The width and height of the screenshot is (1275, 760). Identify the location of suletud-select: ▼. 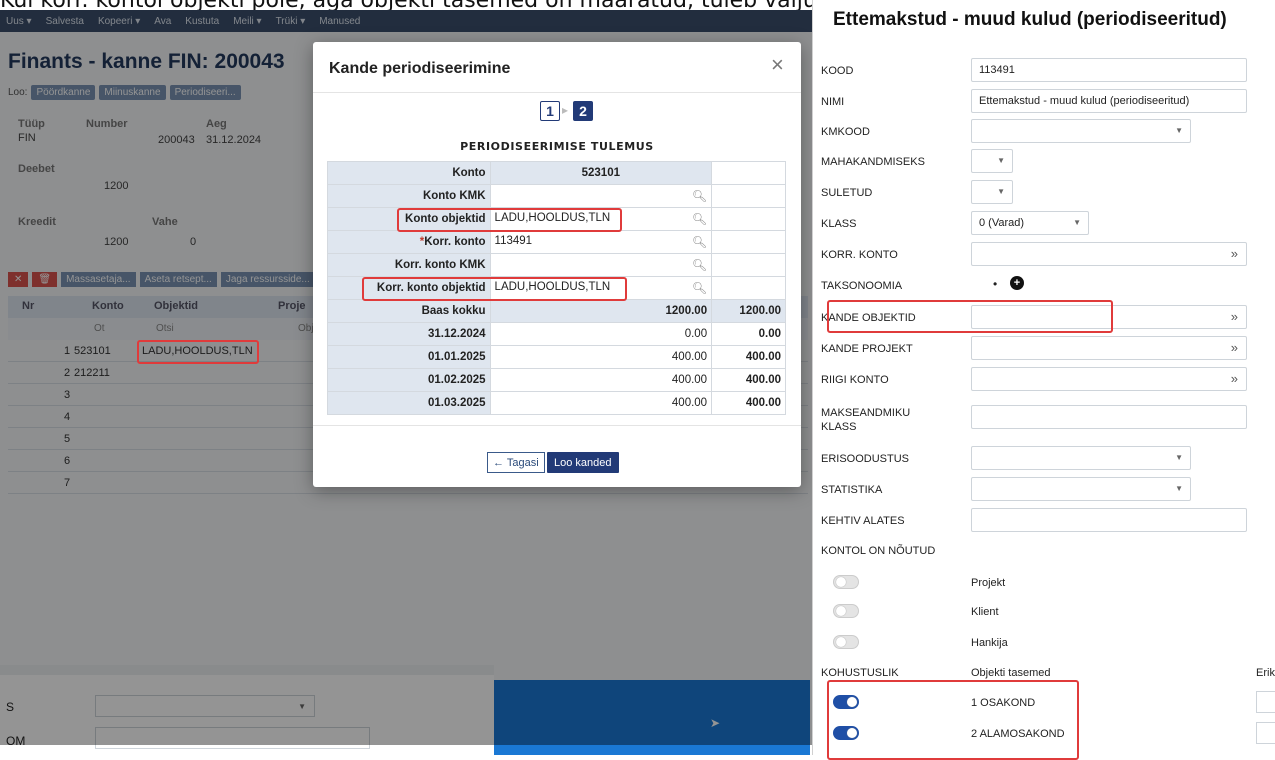
(992, 192).